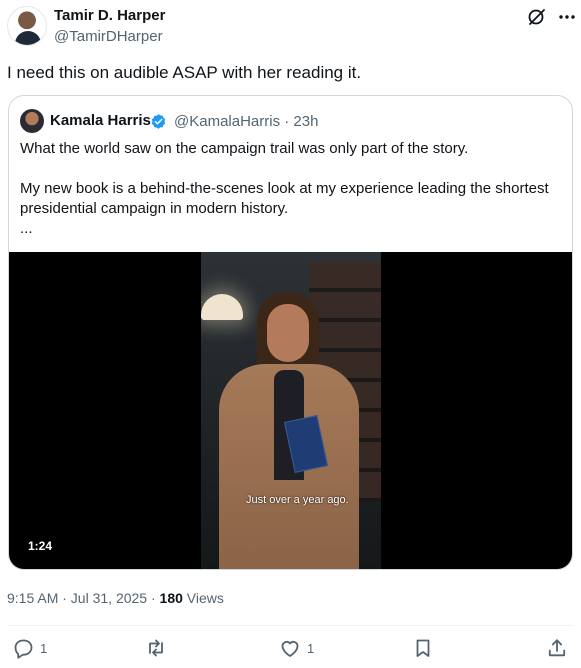 This screenshot has height=668, width=581. Describe the element at coordinates (83, 598) in the screenshot. I see `timestamp: 9:15 AM · Jul 31, 2025 ·` at that location.